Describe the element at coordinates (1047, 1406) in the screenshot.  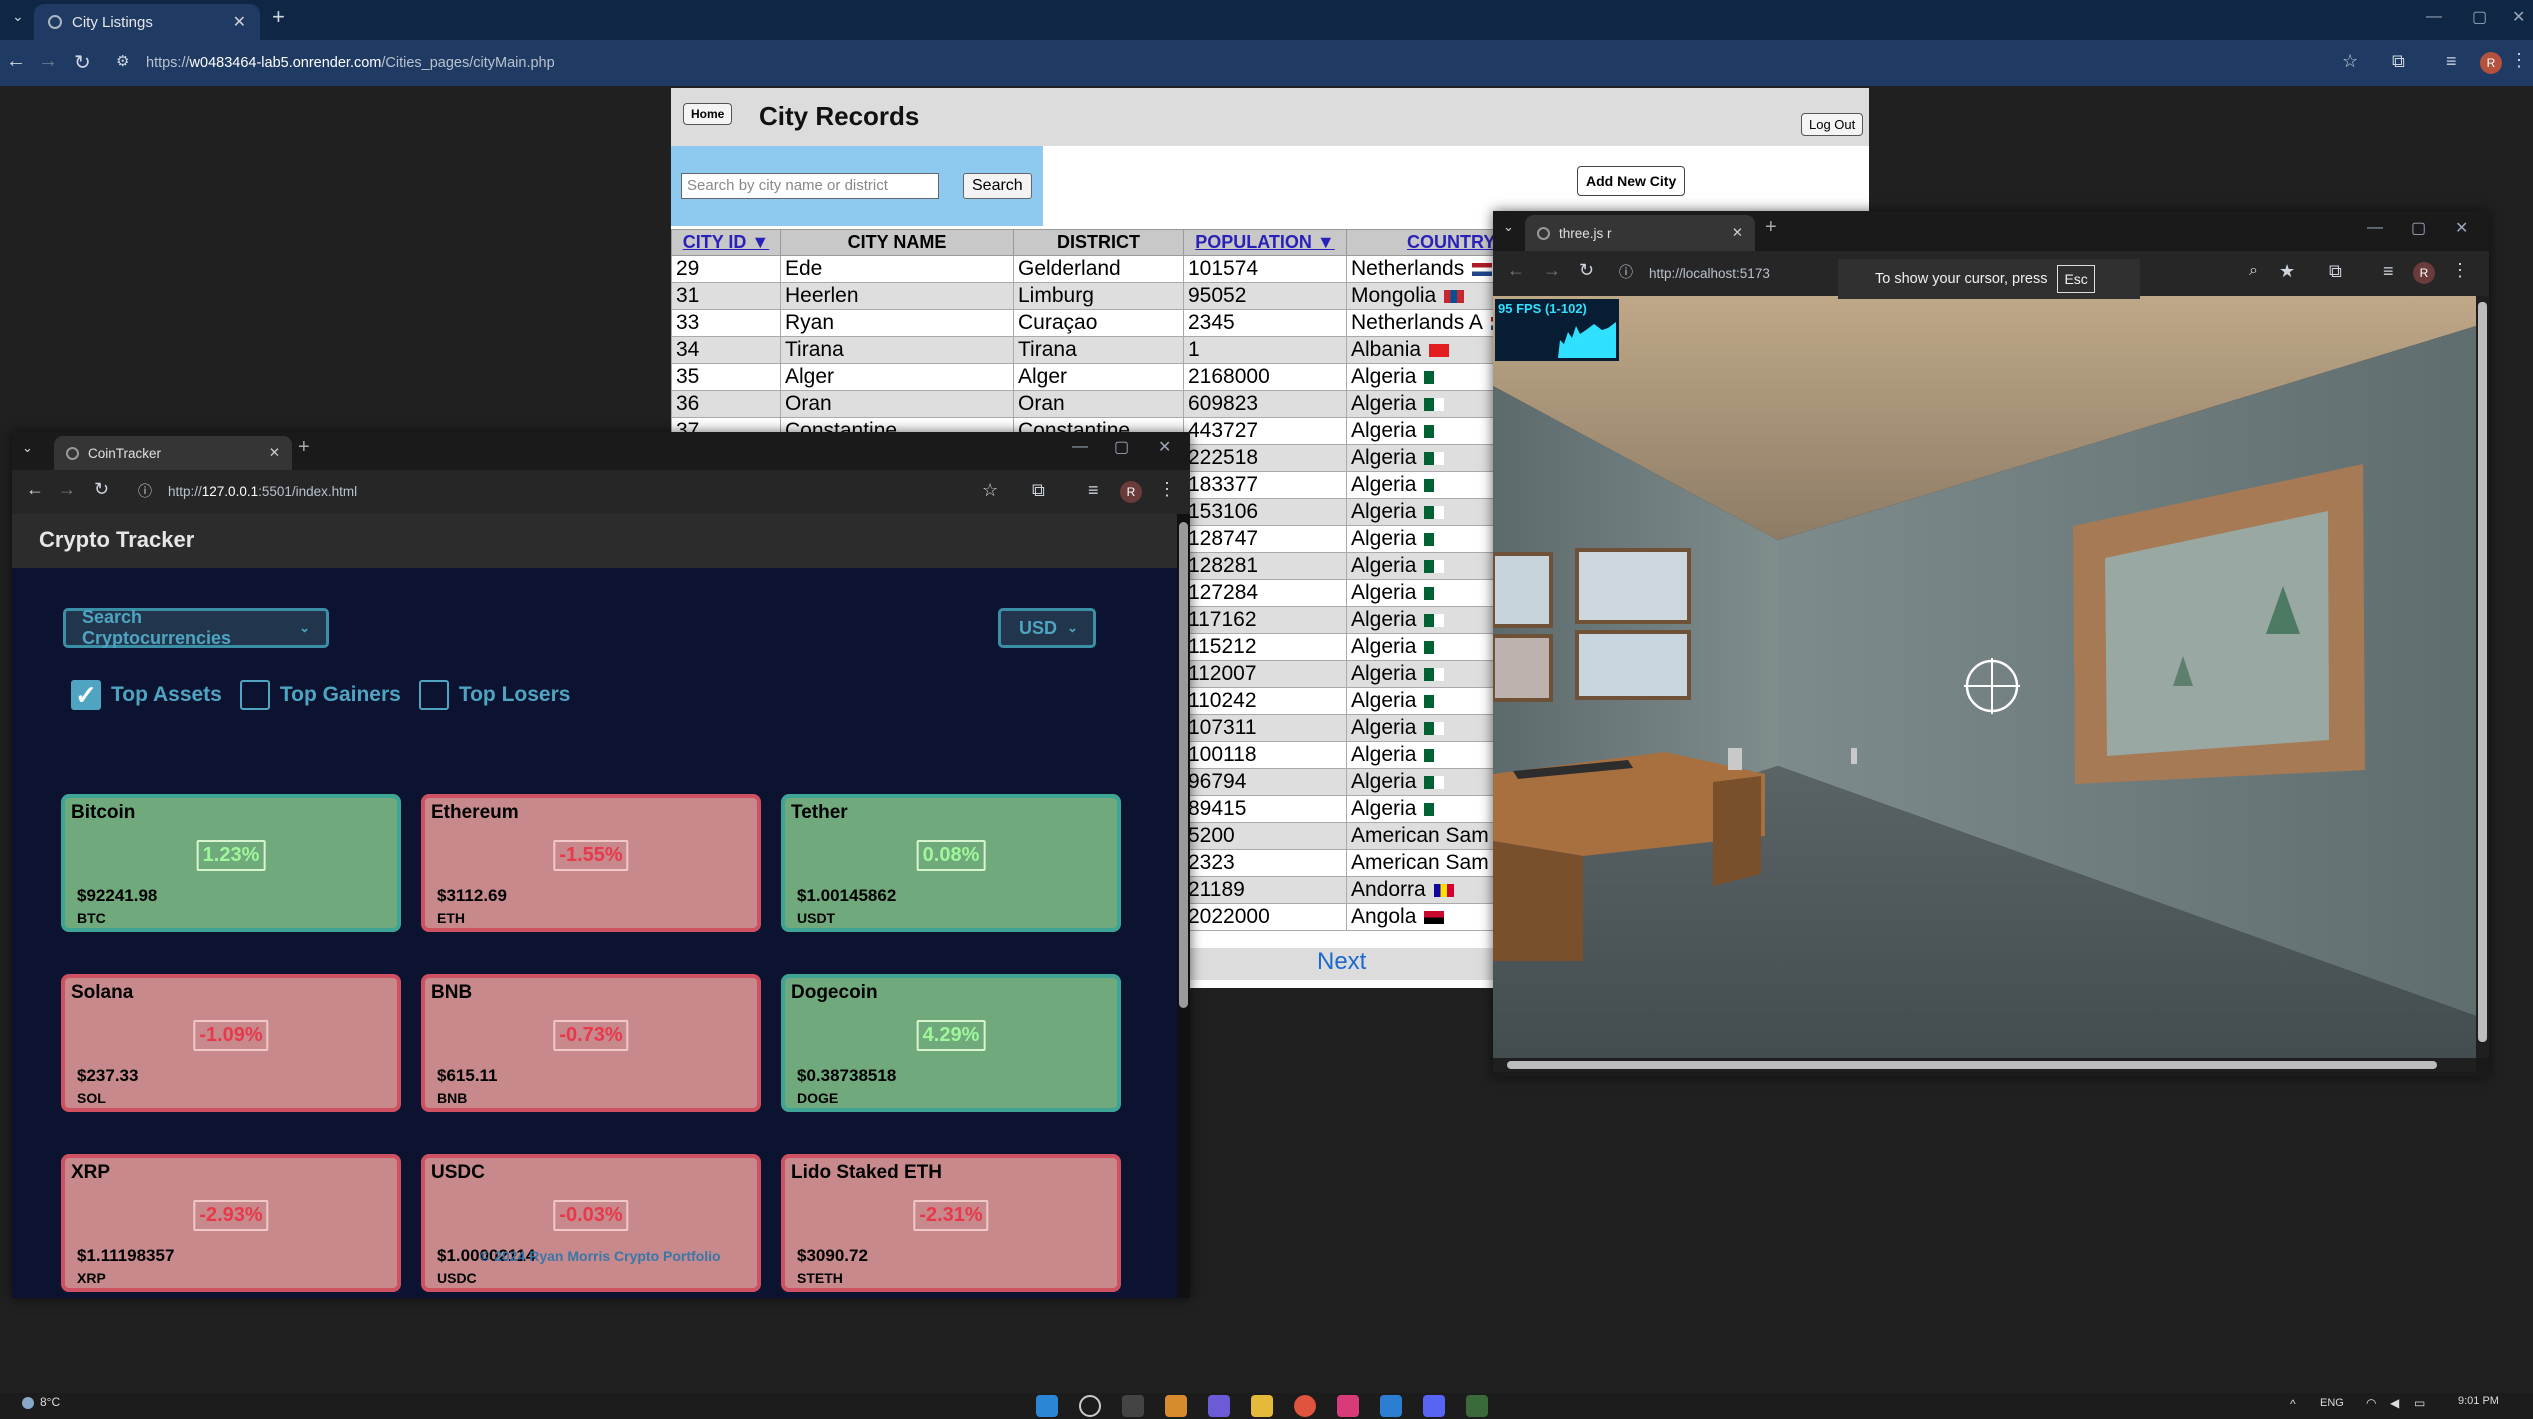
I see `start-icon` at that location.